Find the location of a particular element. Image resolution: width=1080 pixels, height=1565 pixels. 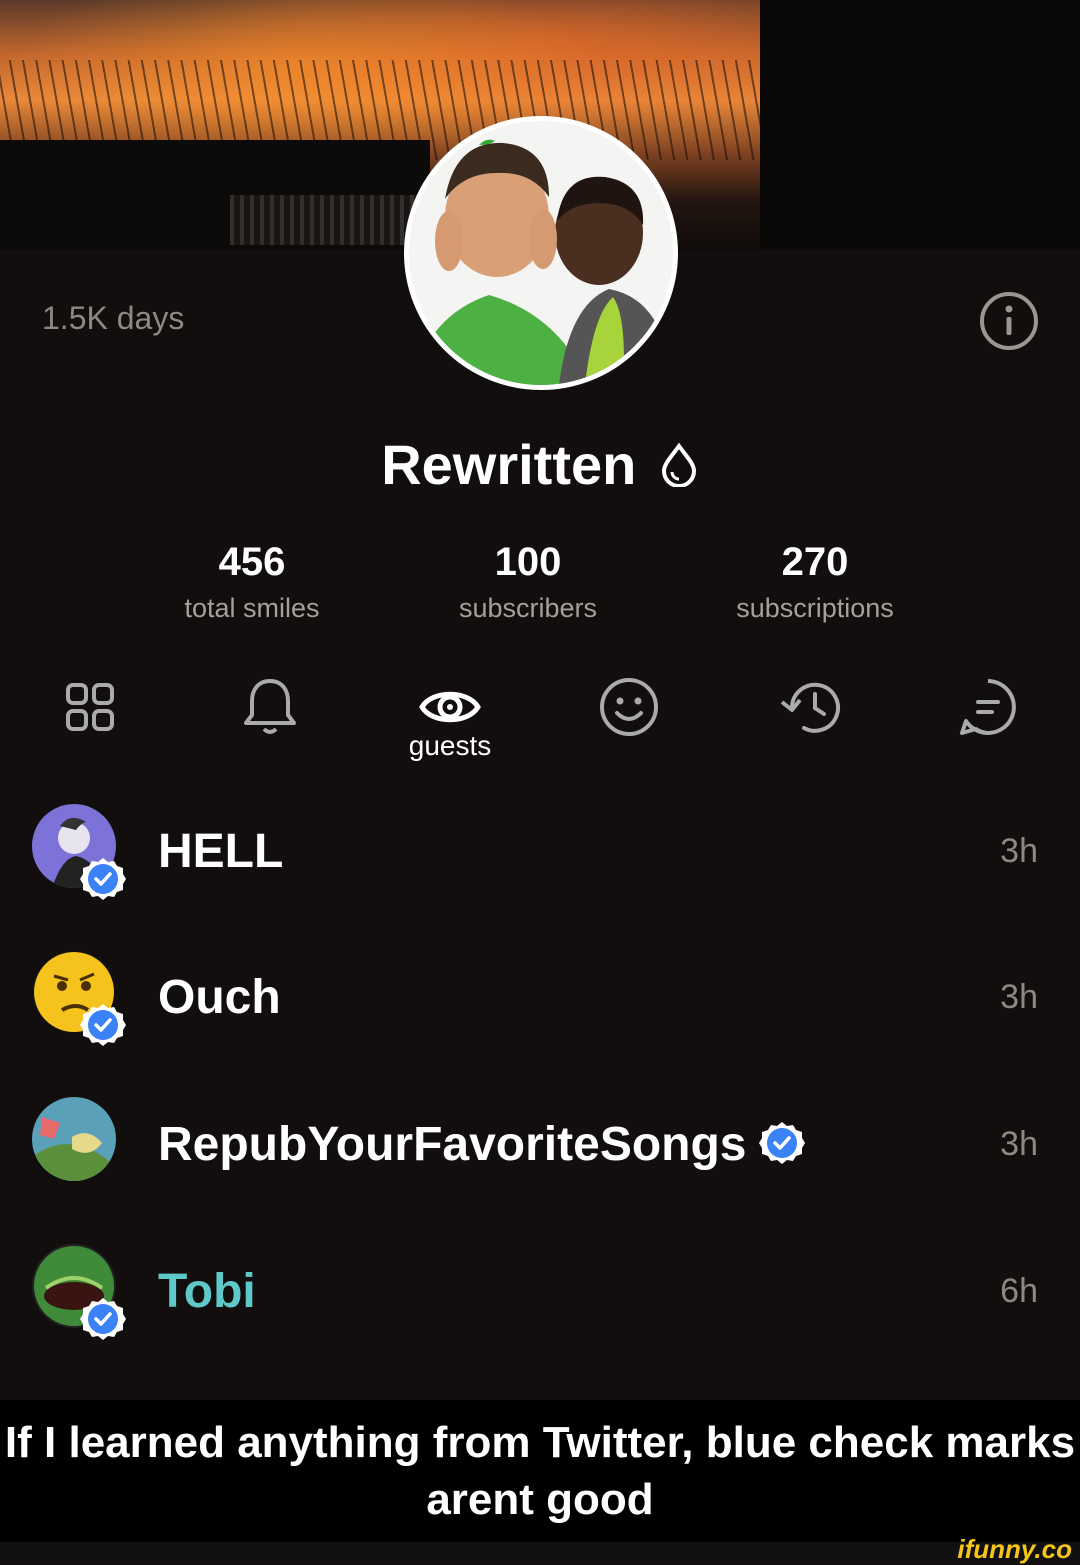

profile-avatar is located at coordinates (541, 253).